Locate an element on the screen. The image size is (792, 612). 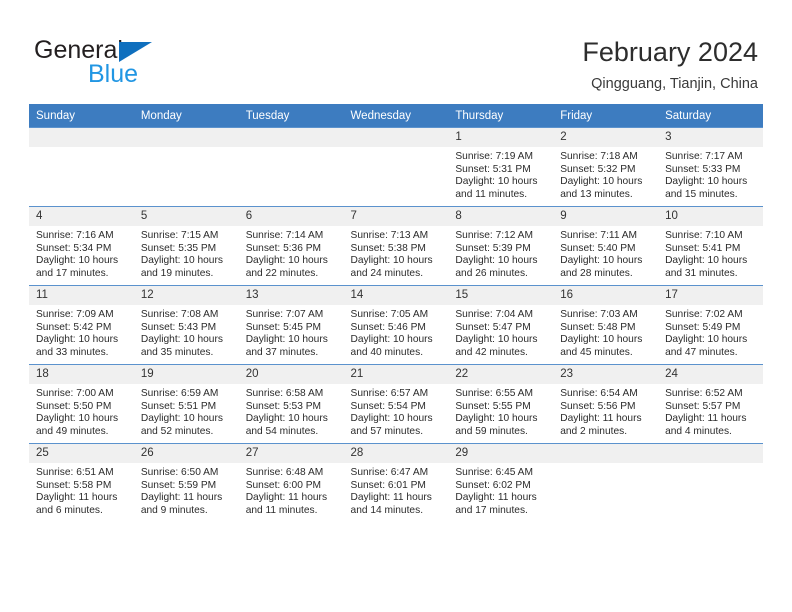
weekday-header-friday: Friday is located at coordinates (606, 116).